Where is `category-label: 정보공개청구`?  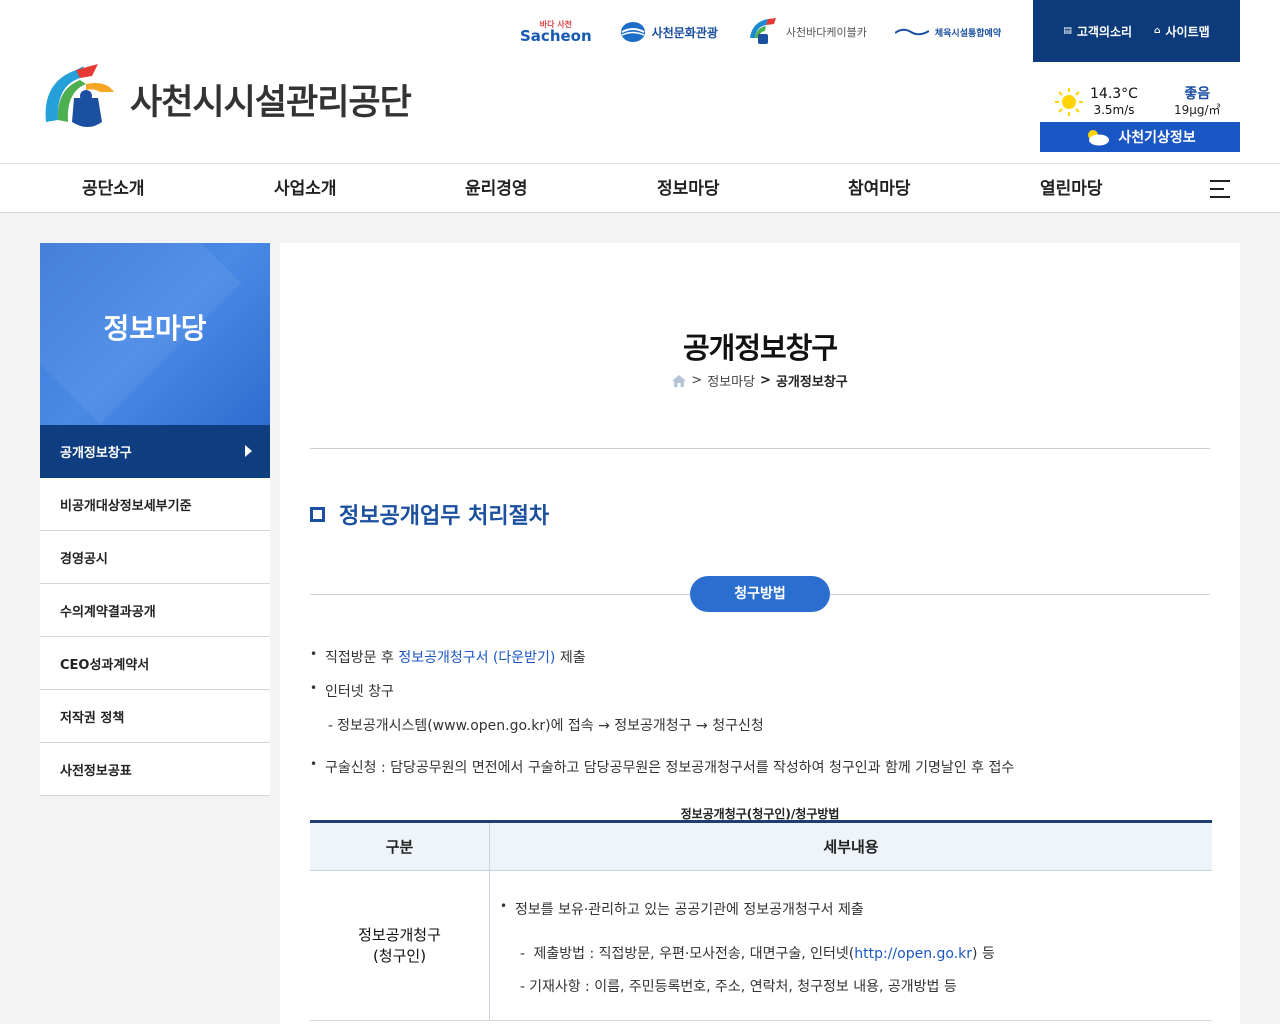 category-label: 정보공개청구 is located at coordinates (399, 934).